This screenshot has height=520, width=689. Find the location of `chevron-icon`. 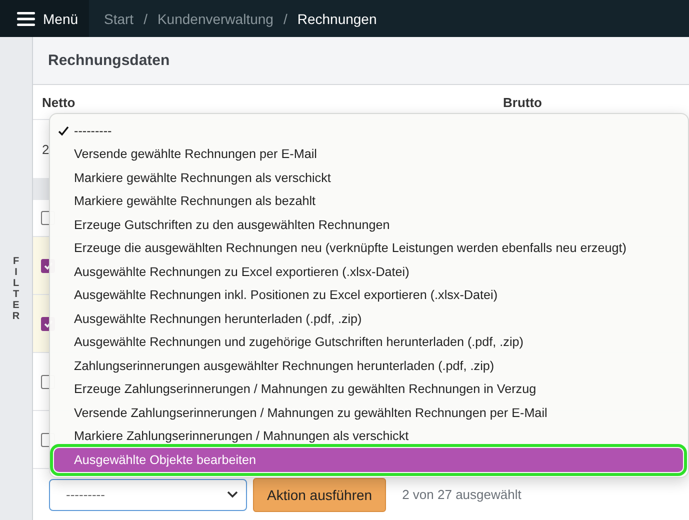

chevron-icon is located at coordinates (232, 494).